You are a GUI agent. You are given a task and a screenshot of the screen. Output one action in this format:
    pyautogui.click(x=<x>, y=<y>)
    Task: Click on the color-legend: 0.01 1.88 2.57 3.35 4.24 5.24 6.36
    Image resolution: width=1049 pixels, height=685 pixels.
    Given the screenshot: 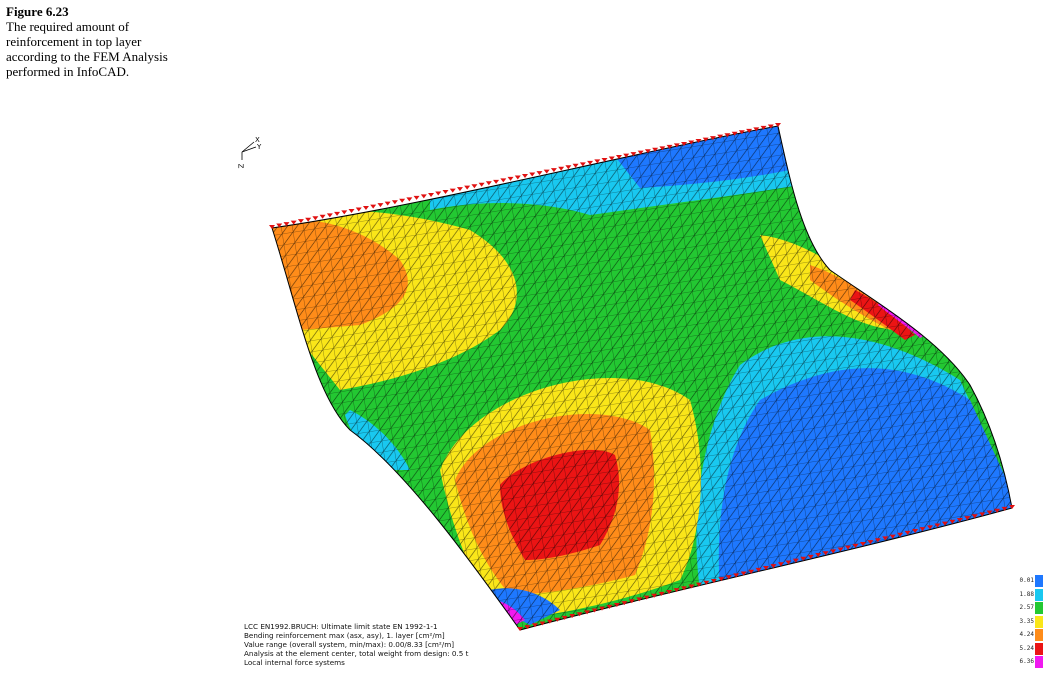 What is the action you would take?
    pyautogui.click(x=1029, y=622)
    